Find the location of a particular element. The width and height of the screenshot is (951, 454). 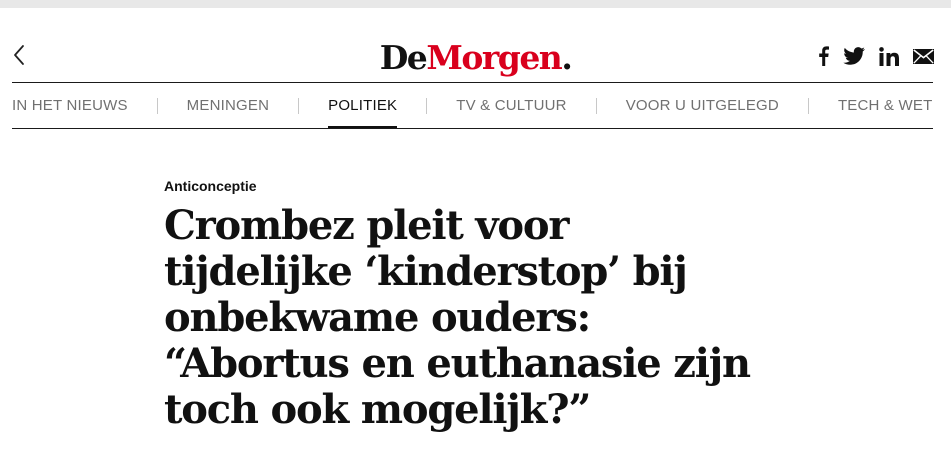

linkedin-icon is located at coordinates (889, 56).